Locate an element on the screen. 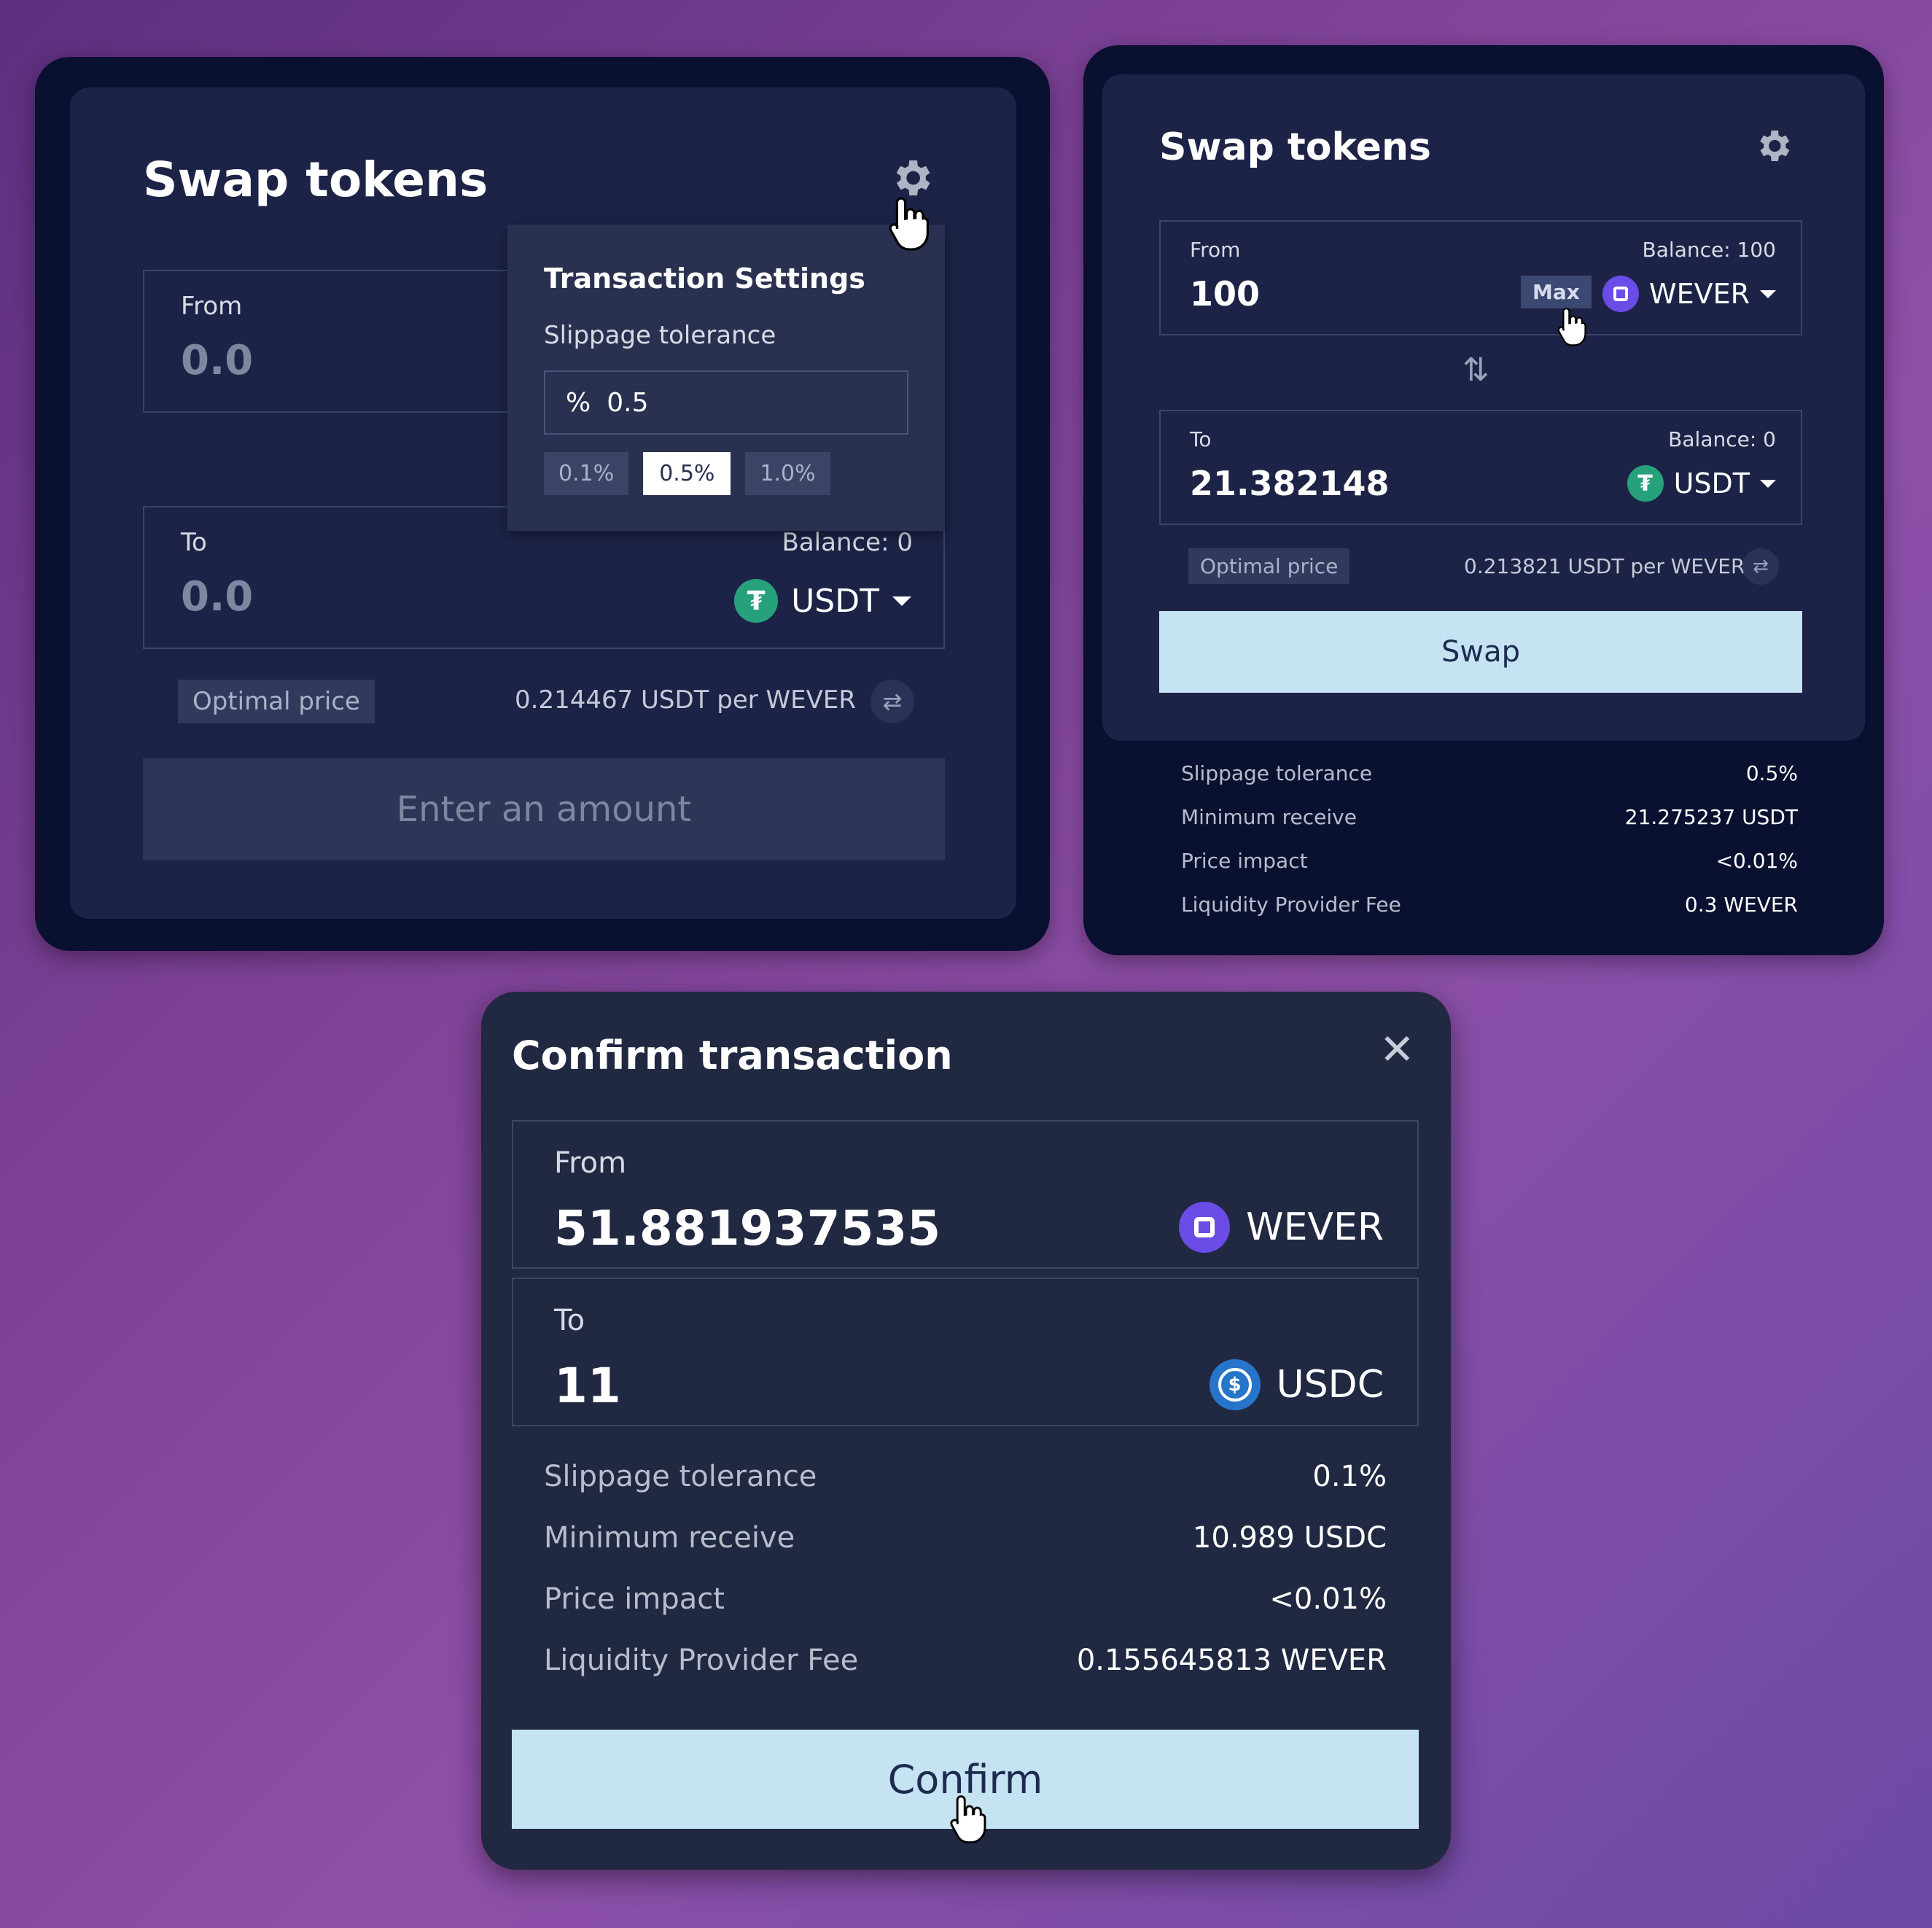  detail-row: Liquidity Provider Fee 0.3 WEVER is located at coordinates (1489, 915).